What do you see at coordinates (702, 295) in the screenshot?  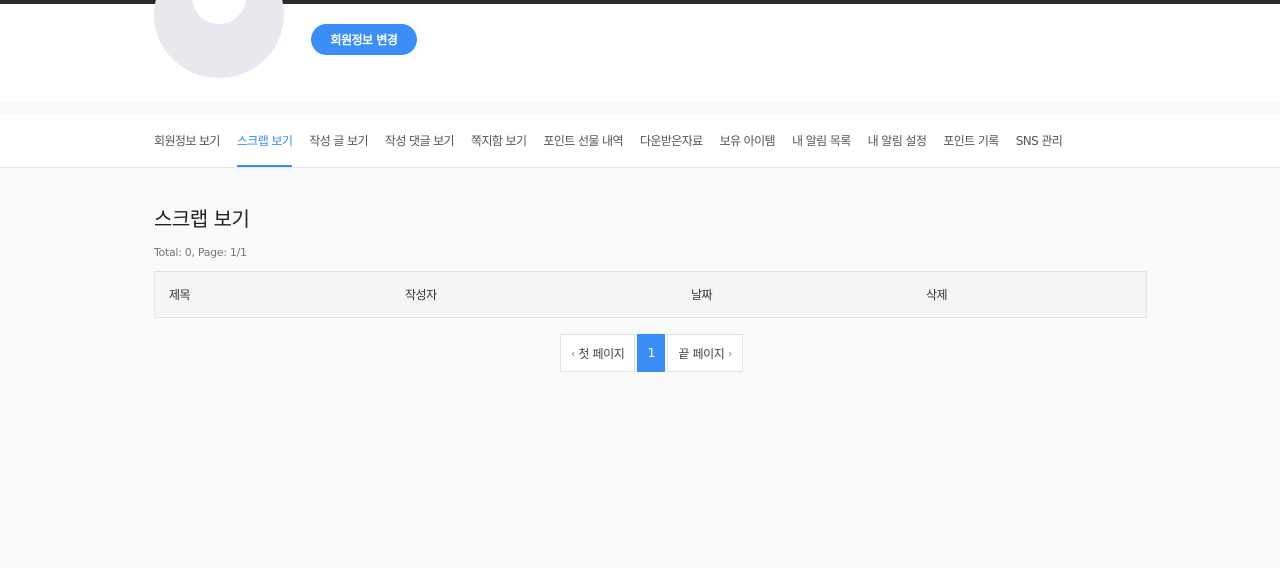 I see `column-header-date: 날짜` at bounding box center [702, 295].